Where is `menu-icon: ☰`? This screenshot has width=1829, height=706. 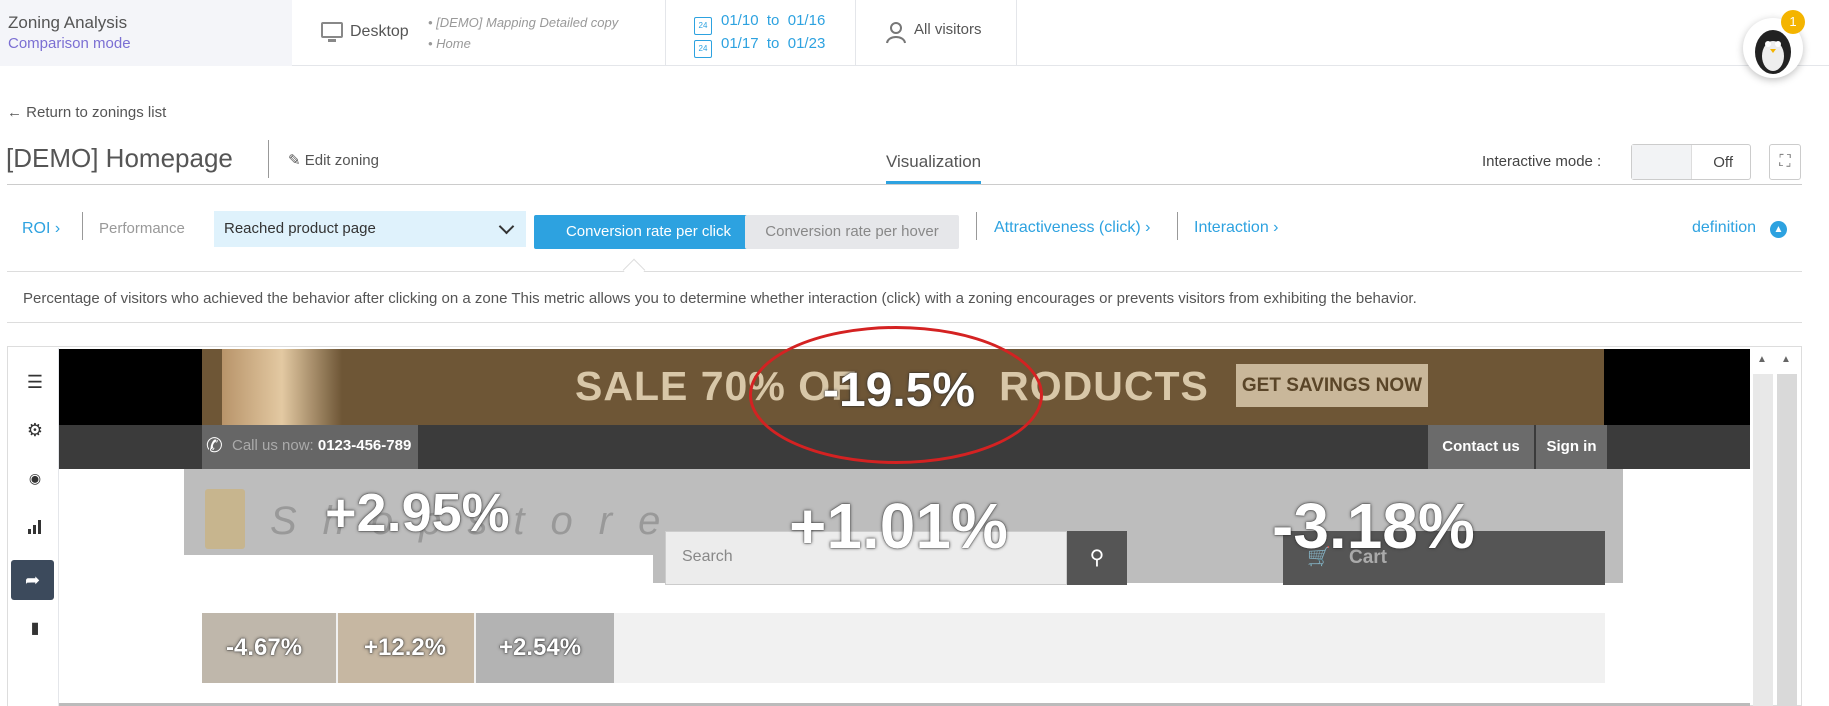 menu-icon: ☰ is located at coordinates (35, 382).